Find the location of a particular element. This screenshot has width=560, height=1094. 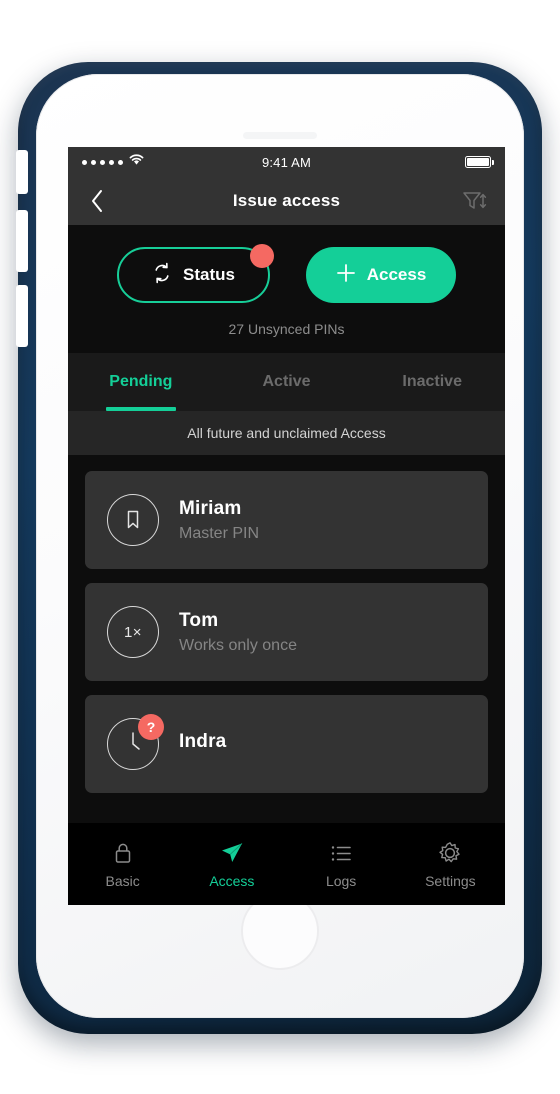

clock-icon: ? is located at coordinates (135, 742).